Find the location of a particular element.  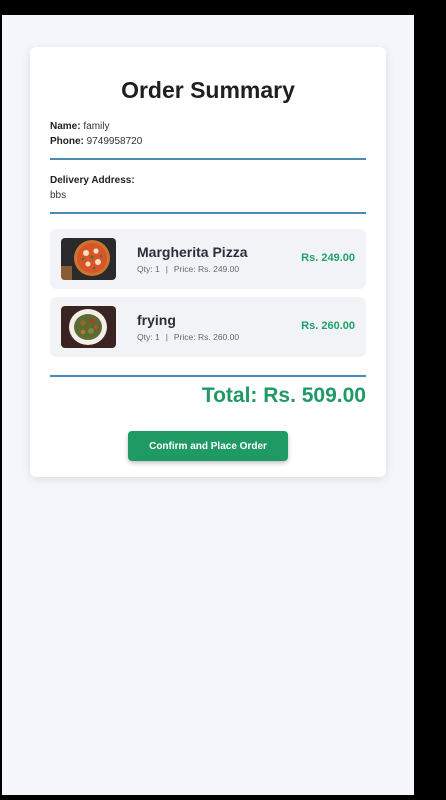

pizza-image is located at coordinates (88, 259).